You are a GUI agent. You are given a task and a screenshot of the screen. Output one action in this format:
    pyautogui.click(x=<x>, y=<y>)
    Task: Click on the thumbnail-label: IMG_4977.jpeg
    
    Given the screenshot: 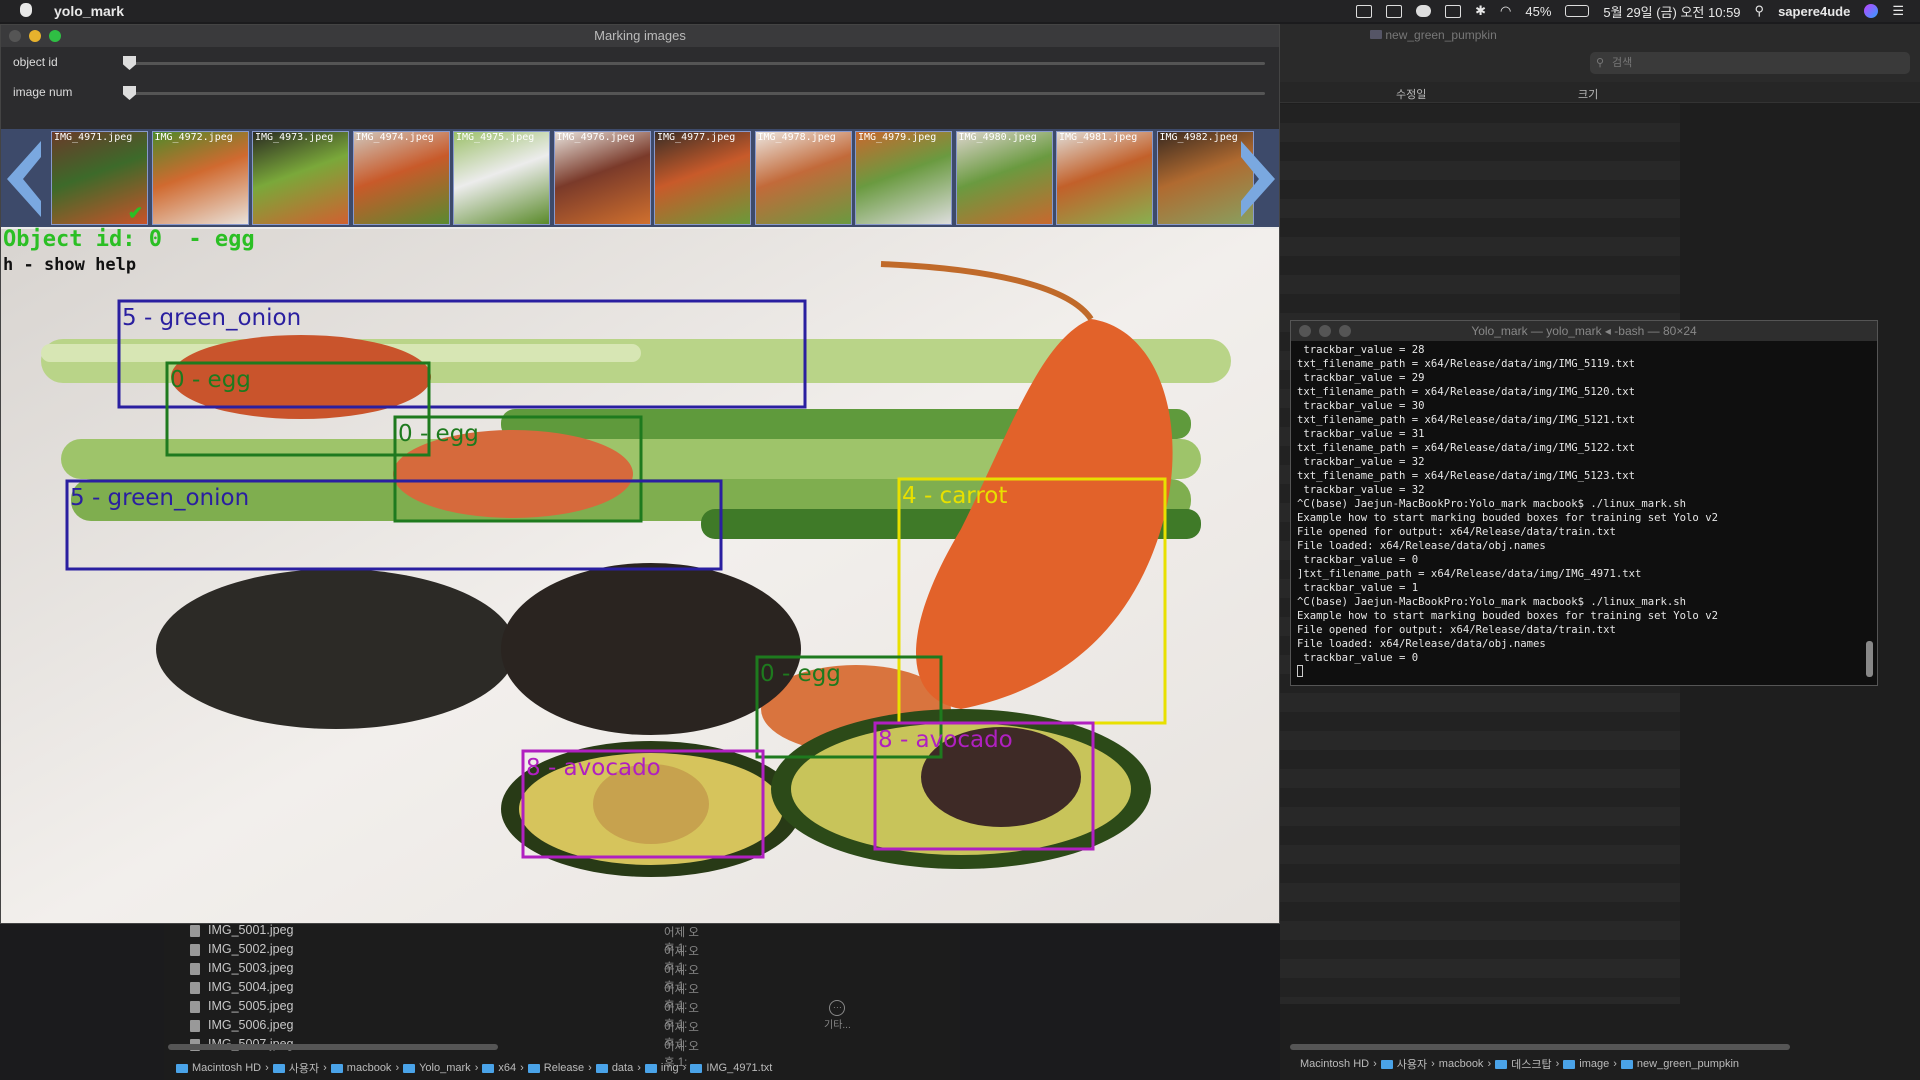 What is the action you would take?
    pyautogui.click(x=696, y=137)
    